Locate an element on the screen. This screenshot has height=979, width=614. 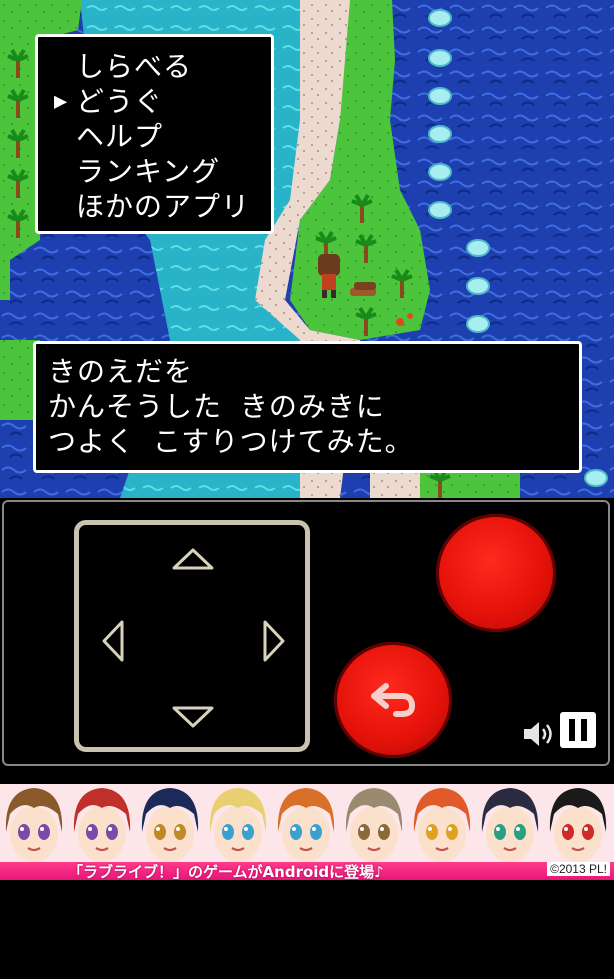
message-line: つよく こすりつけてみた。 is located at coordinates (231, 441).